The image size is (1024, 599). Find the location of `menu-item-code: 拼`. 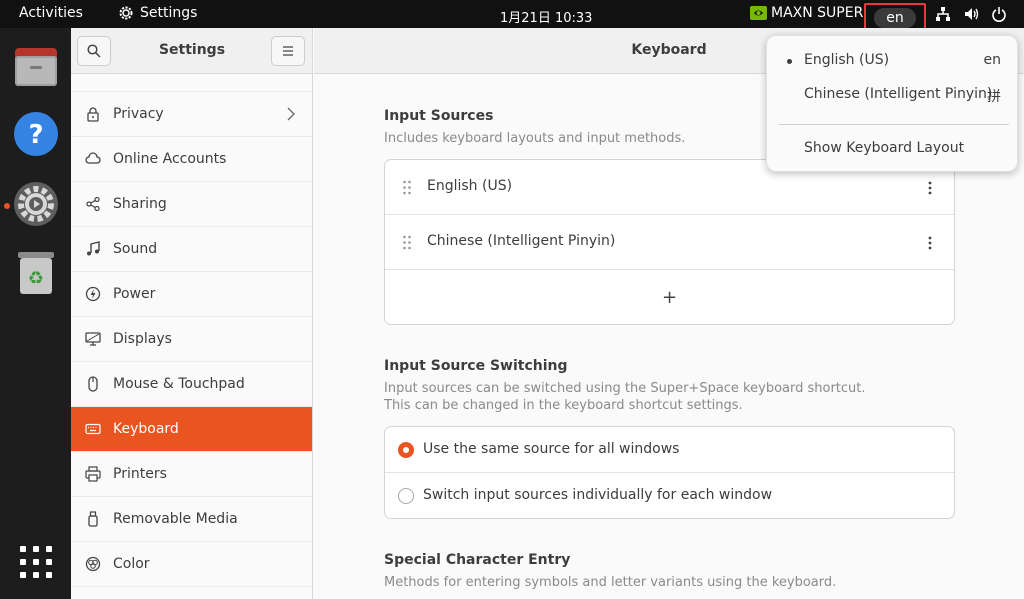

menu-item-code: 拼 is located at coordinates (994, 97).